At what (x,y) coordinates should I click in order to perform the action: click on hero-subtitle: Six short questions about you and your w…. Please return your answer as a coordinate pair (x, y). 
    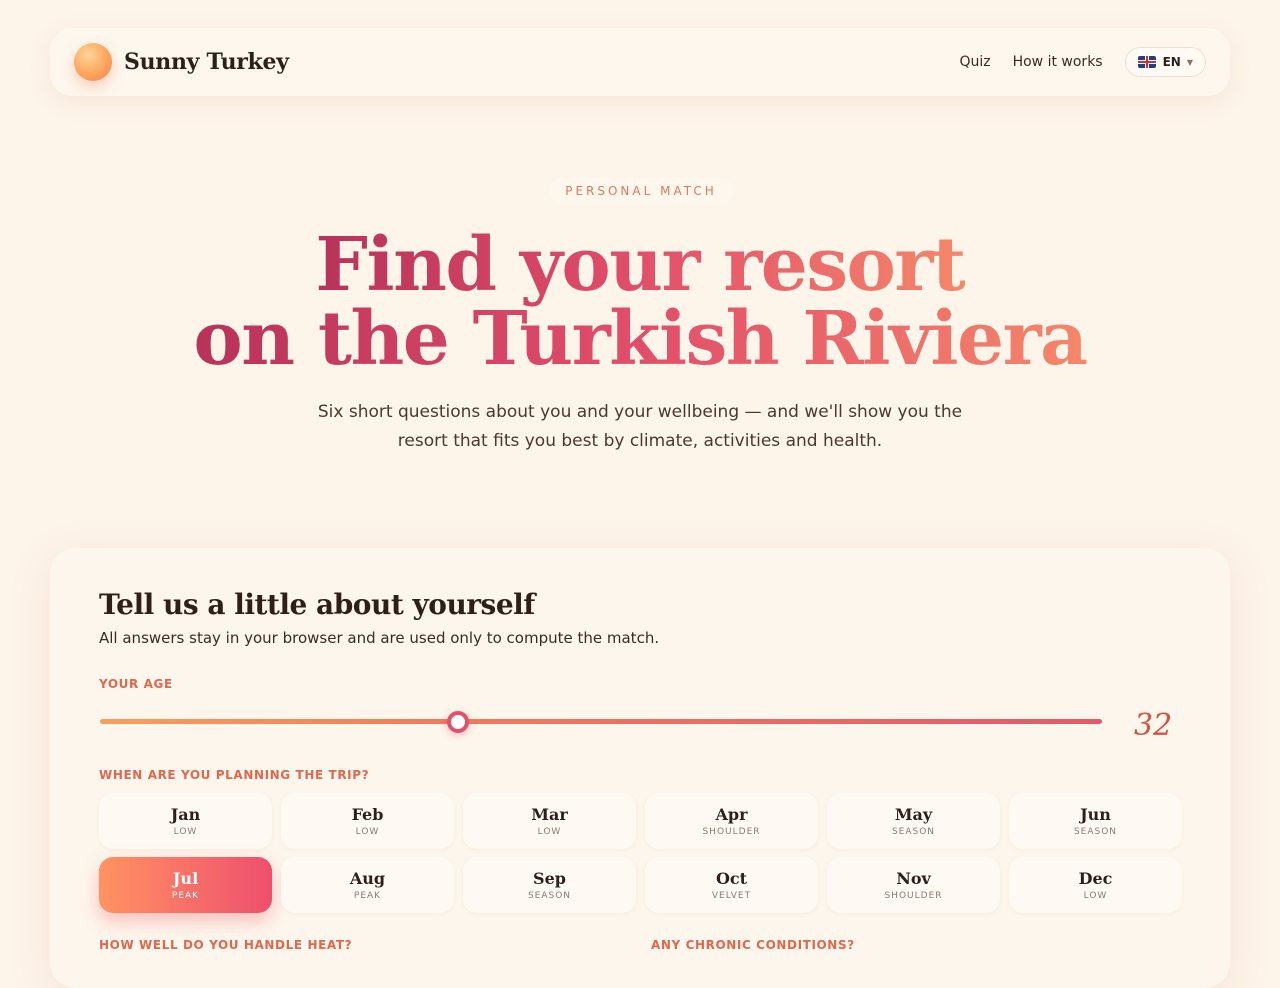
    Looking at the image, I should click on (640, 426).